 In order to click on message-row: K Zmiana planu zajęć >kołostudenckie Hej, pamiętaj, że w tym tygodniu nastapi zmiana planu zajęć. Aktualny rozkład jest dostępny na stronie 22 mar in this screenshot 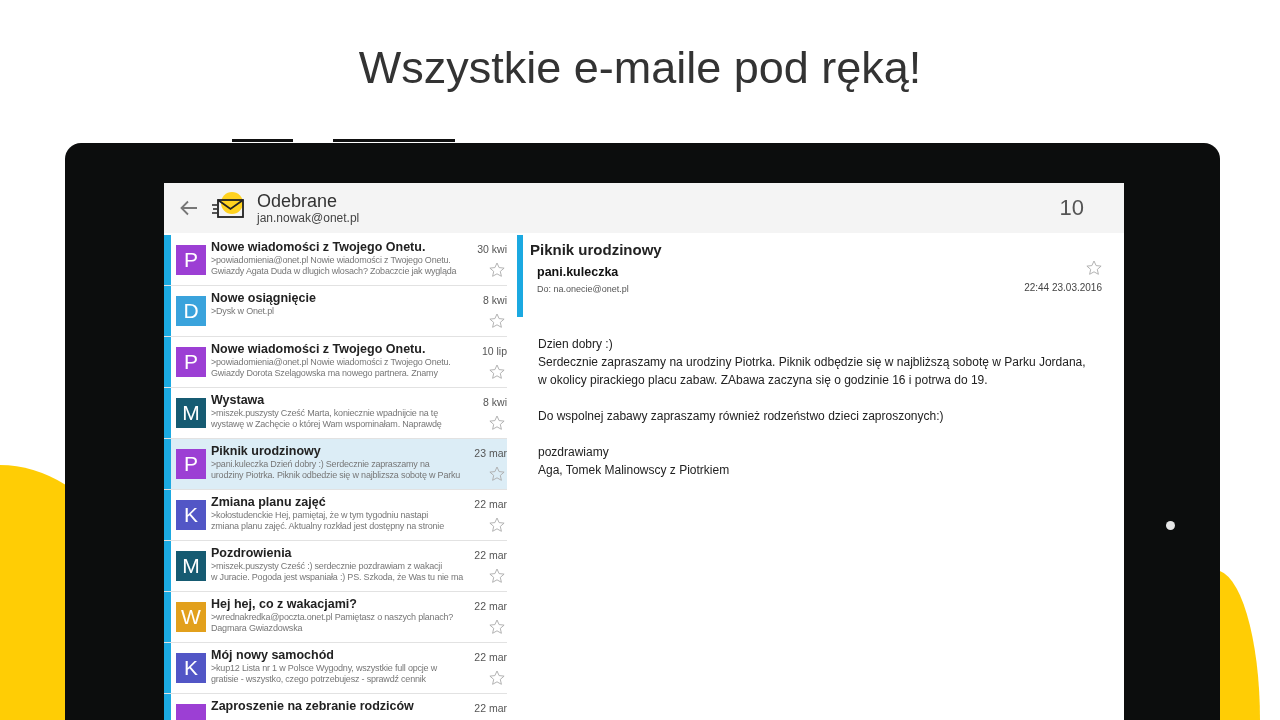, I will do `click(335, 515)`.